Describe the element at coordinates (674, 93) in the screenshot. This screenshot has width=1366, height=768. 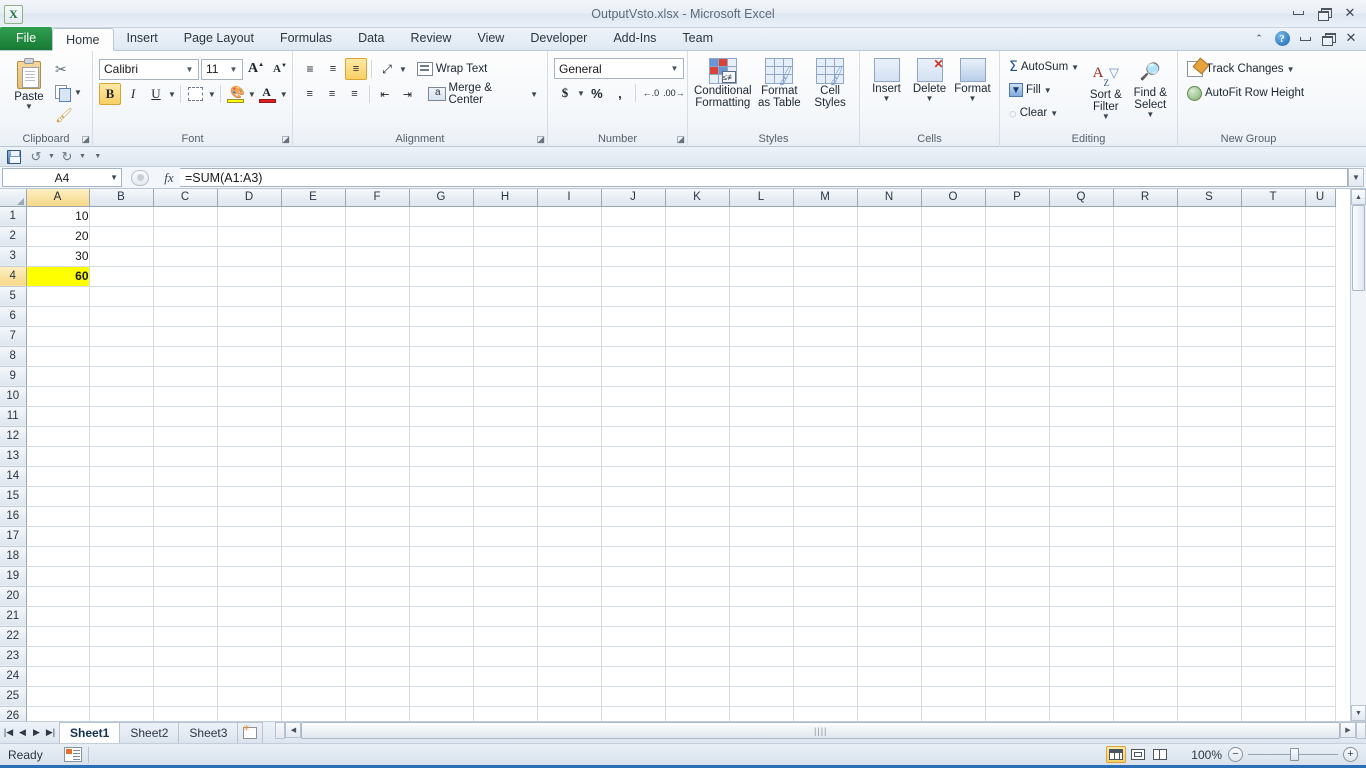
I see `decrease-decimal-button: .00→` at that location.